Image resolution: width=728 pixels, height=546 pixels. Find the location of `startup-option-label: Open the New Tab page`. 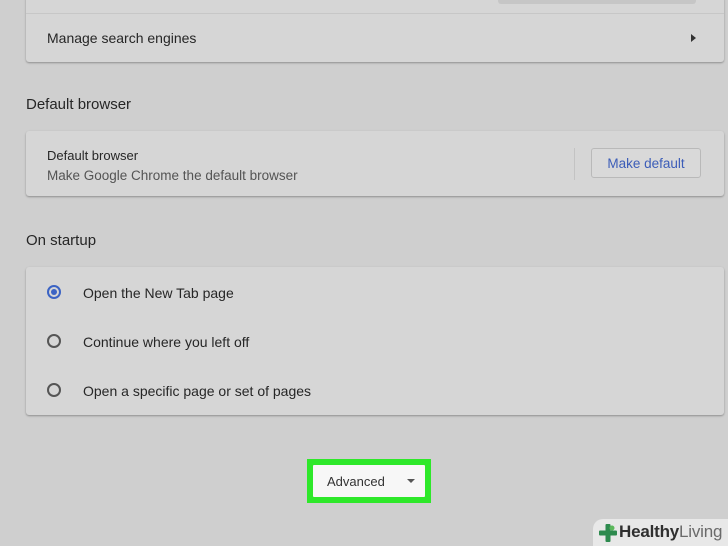

startup-option-label: Open the New Tab page is located at coordinates (158, 293).